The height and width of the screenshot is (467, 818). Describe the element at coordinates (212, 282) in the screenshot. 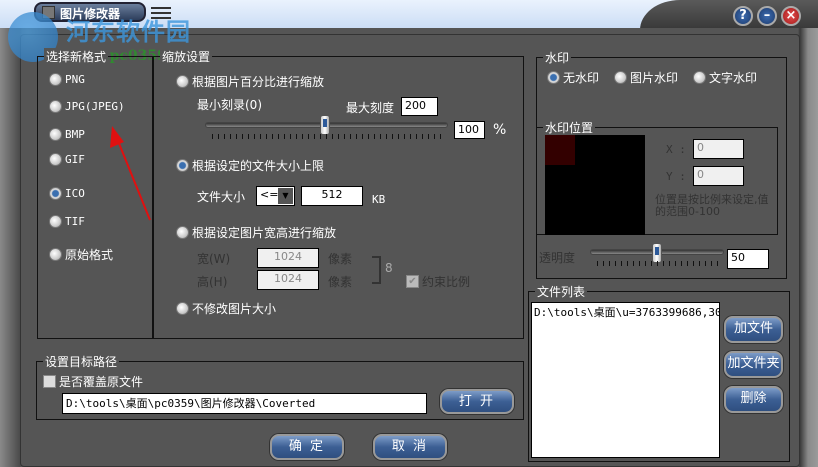

I see `height-label: 高(H)` at that location.